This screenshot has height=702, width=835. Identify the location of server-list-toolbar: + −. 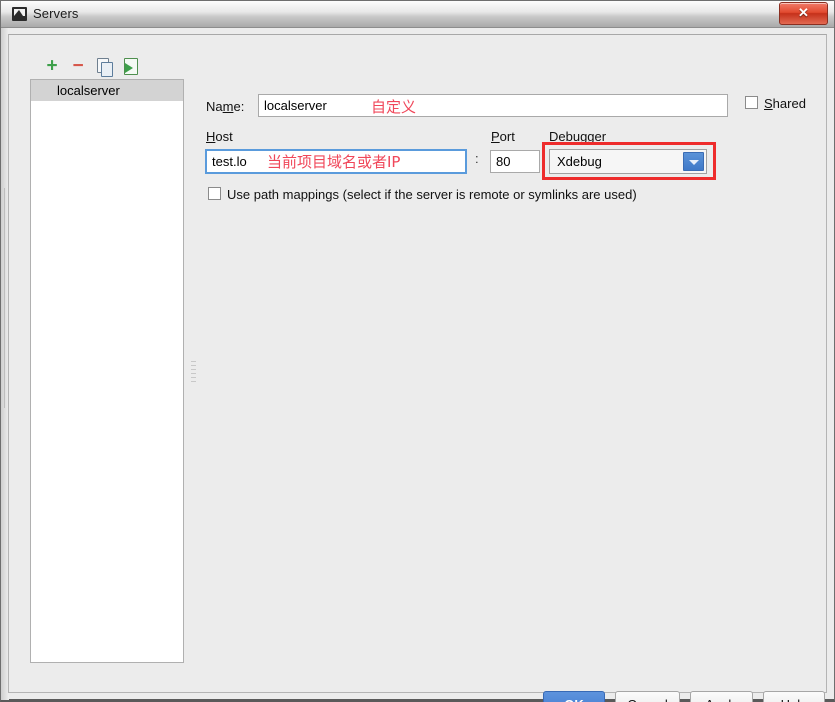
(113, 66).